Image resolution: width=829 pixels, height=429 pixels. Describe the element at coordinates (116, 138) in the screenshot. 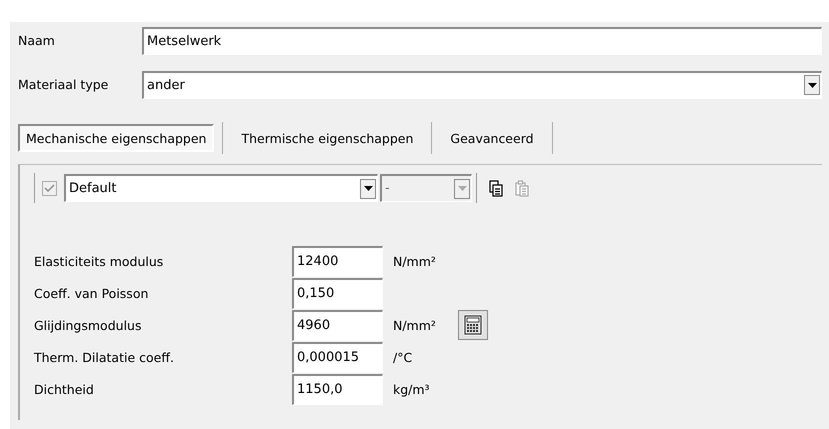

I see `tab: Mechanische eigenschappen` at that location.